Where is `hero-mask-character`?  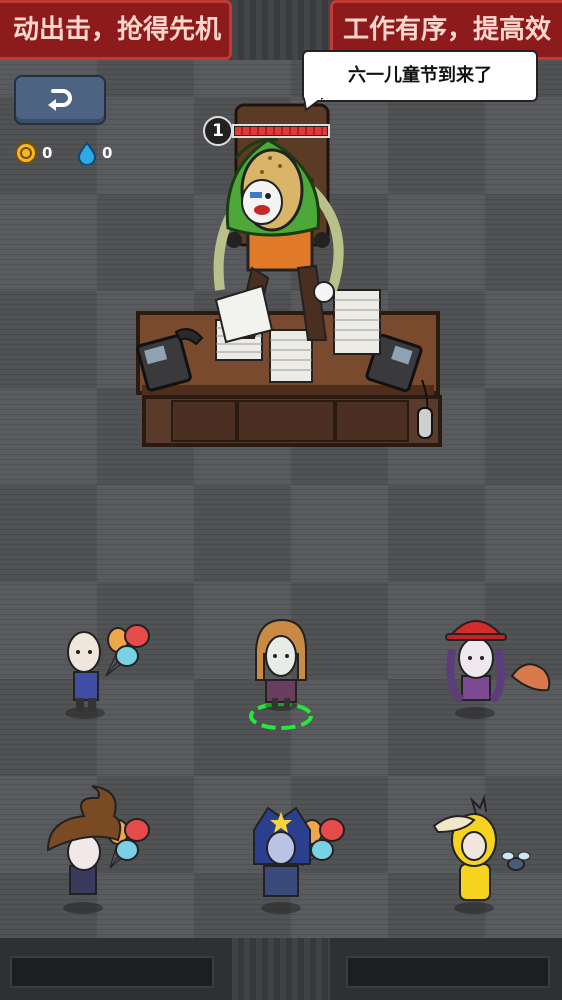
hero-mask-character is located at coordinates (299, 860).